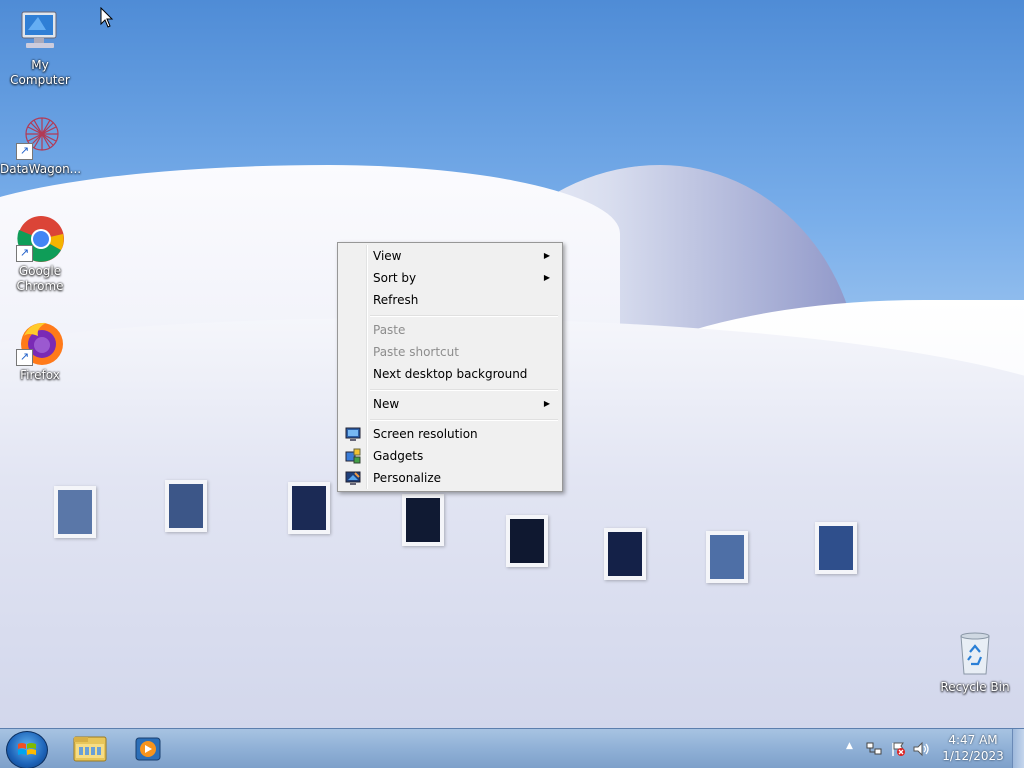  I want to click on menu-item-label: Next desktop background, so click(450, 374).